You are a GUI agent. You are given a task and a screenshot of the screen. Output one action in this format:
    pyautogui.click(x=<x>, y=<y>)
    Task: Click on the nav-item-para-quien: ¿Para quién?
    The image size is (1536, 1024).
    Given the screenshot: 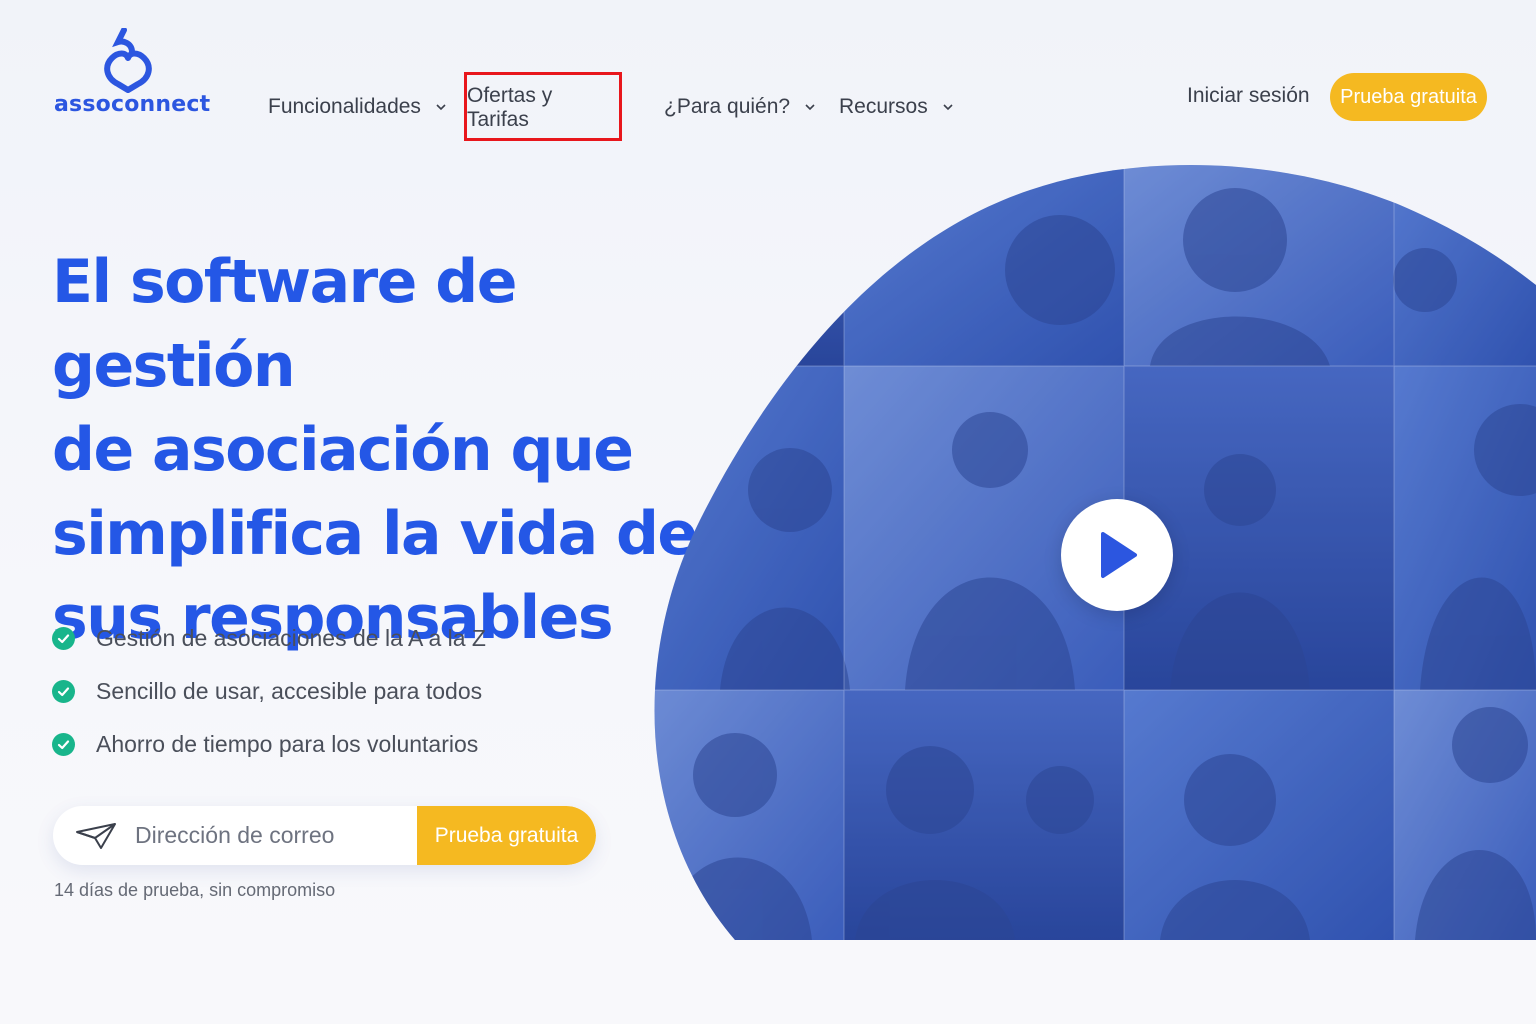 What is the action you would take?
    pyautogui.click(x=740, y=107)
    